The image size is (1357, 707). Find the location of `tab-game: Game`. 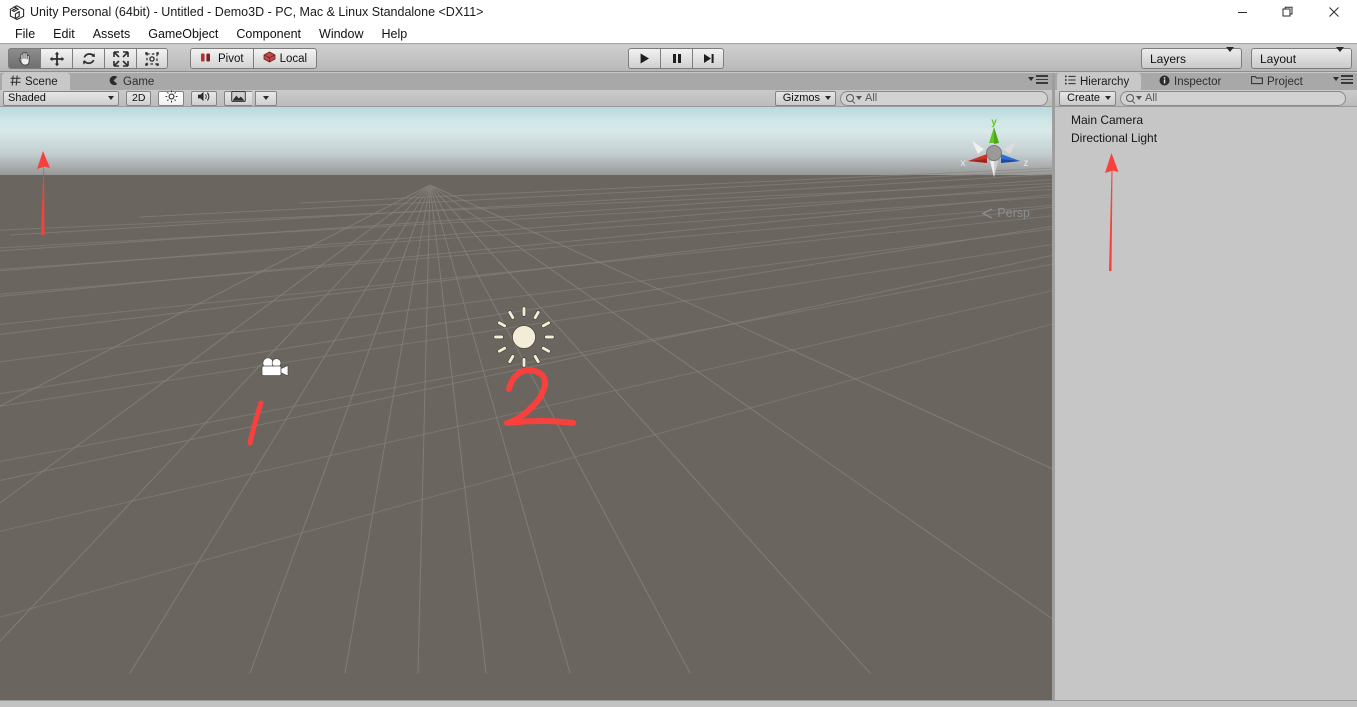

tab-game: Game is located at coordinates (133, 81).